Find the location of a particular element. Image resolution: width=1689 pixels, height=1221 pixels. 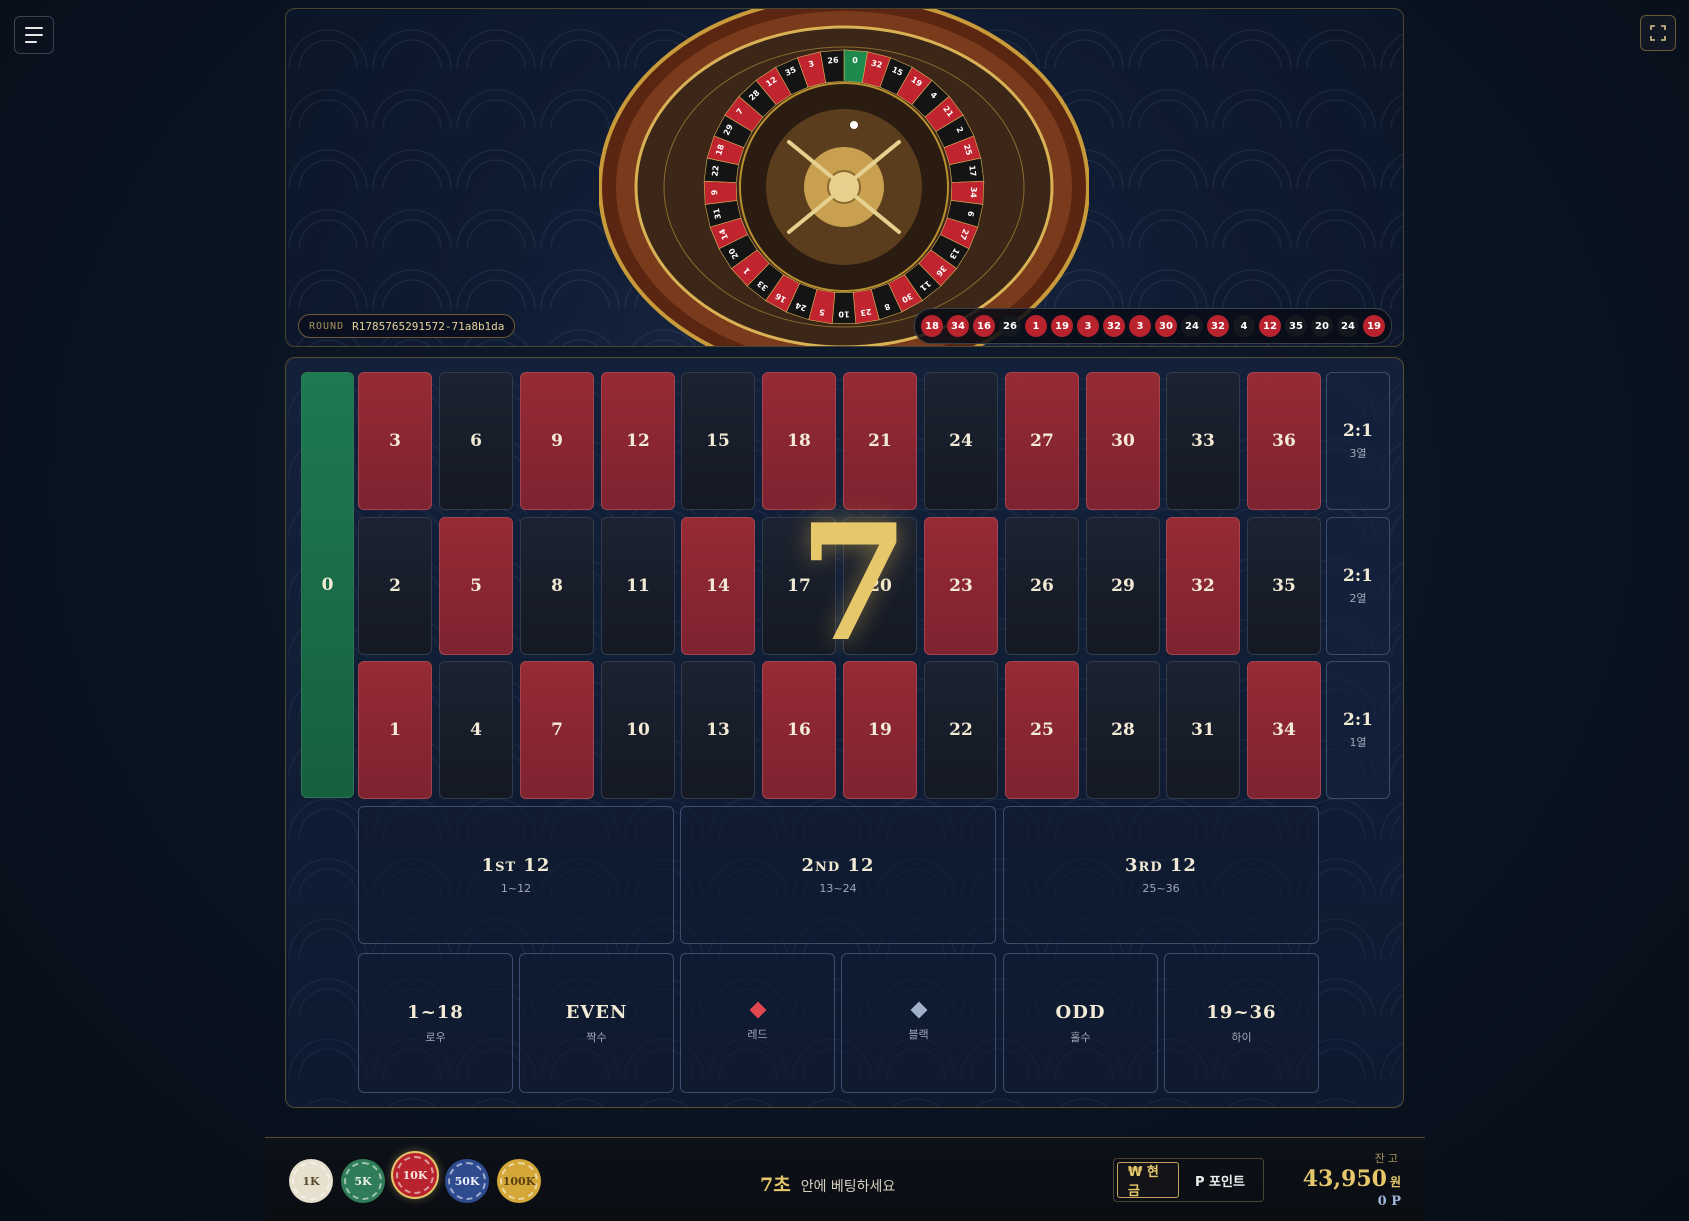

history-ball: 35 is located at coordinates (1296, 326).